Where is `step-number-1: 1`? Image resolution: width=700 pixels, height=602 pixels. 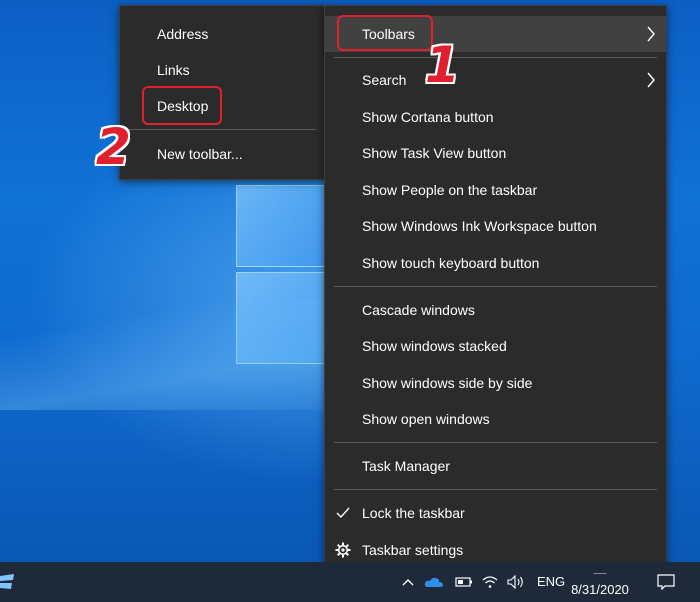 step-number-1: 1 is located at coordinates (442, 65).